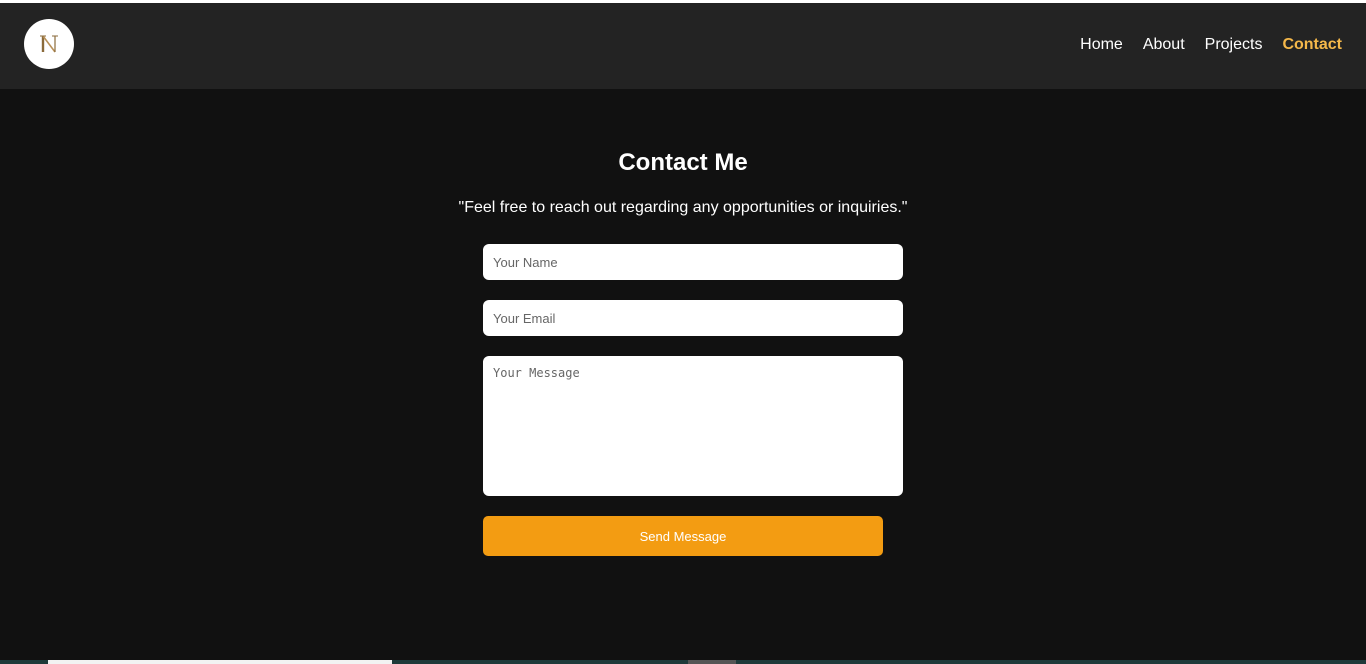 This screenshot has height=664, width=1366. I want to click on n-monogram-logo-icon, so click(49, 44).